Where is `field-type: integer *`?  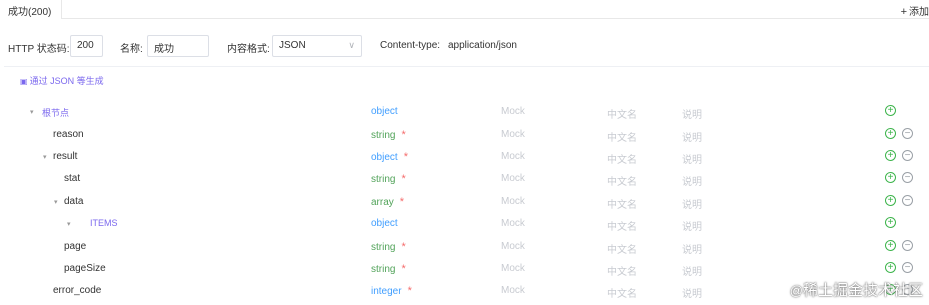
field-type: integer * is located at coordinates (391, 291).